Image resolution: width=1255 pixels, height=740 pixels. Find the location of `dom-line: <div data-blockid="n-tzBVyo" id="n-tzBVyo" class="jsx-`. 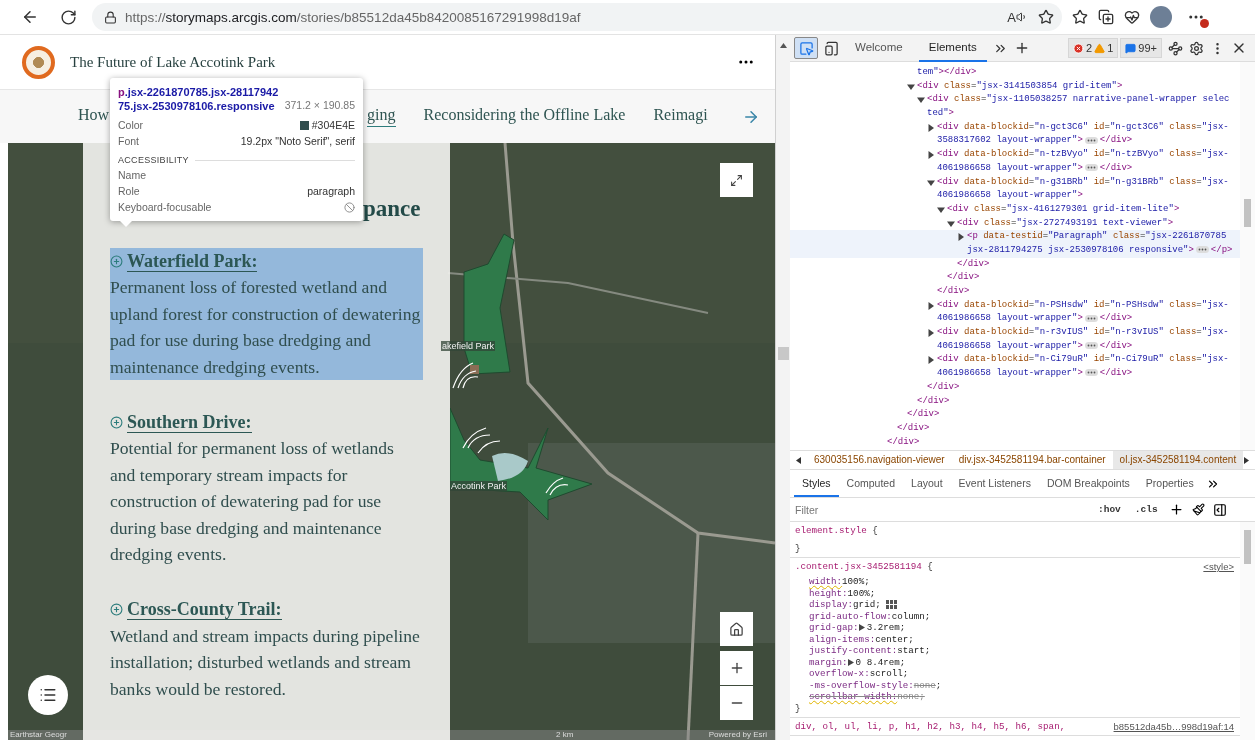

dom-line: <div data-blockid="n-tzBVyo" id="n-tzBVyo" class="jsx- is located at coordinates (1015, 155).